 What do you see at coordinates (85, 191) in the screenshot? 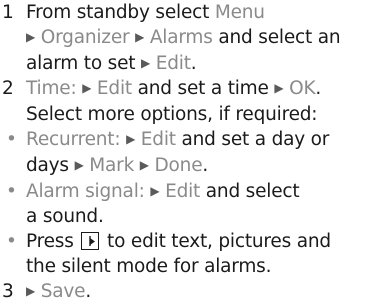
I see `alarm-signal-label: Alarm signal:` at bounding box center [85, 191].